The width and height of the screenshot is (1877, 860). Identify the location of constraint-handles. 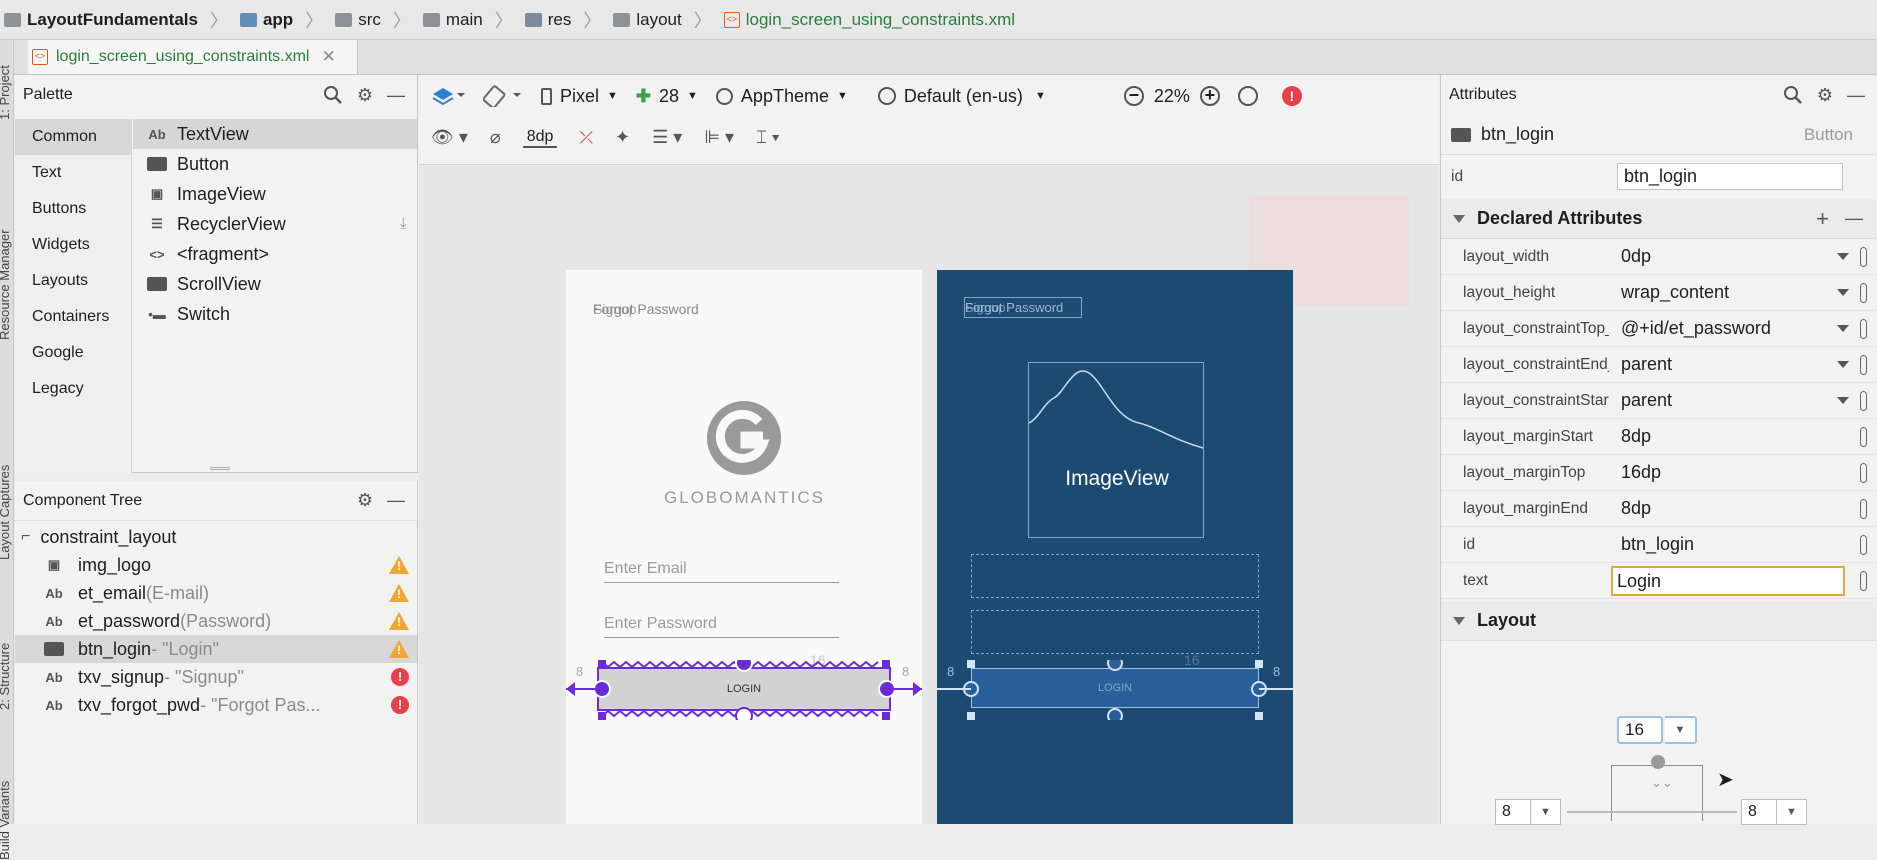
(744, 690).